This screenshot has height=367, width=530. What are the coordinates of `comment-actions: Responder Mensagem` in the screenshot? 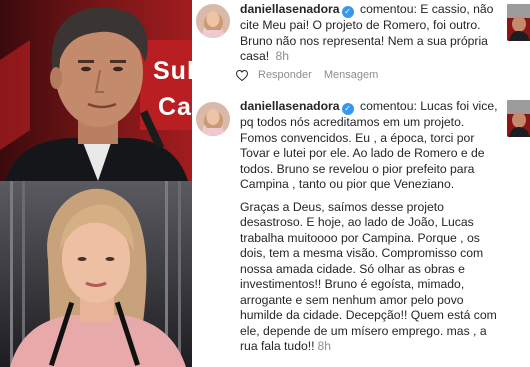 It's located at (312, 75).